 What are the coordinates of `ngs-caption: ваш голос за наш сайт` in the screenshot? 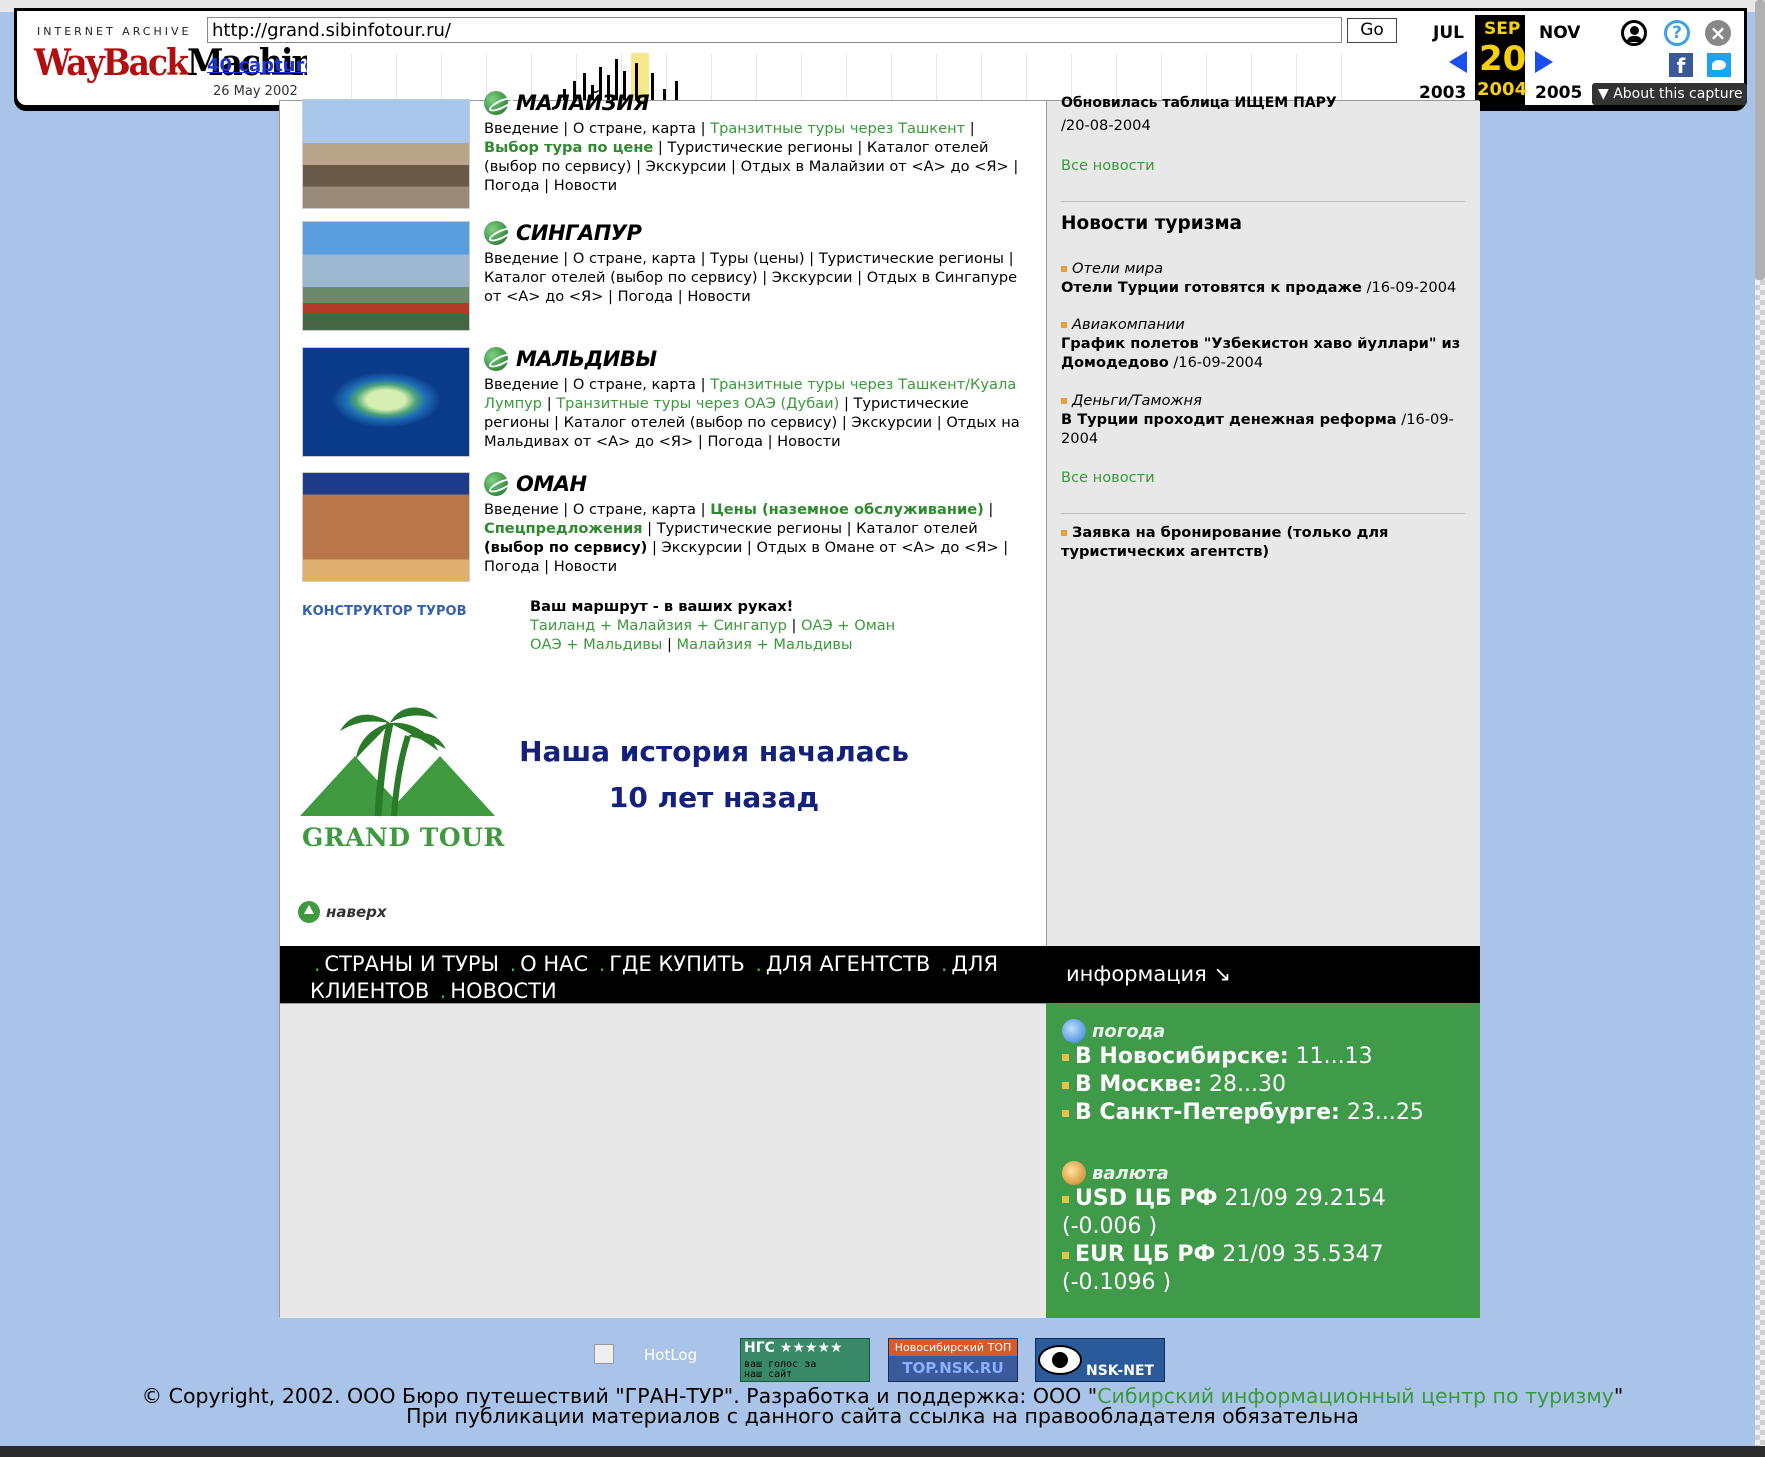 It's located at (780, 1369).